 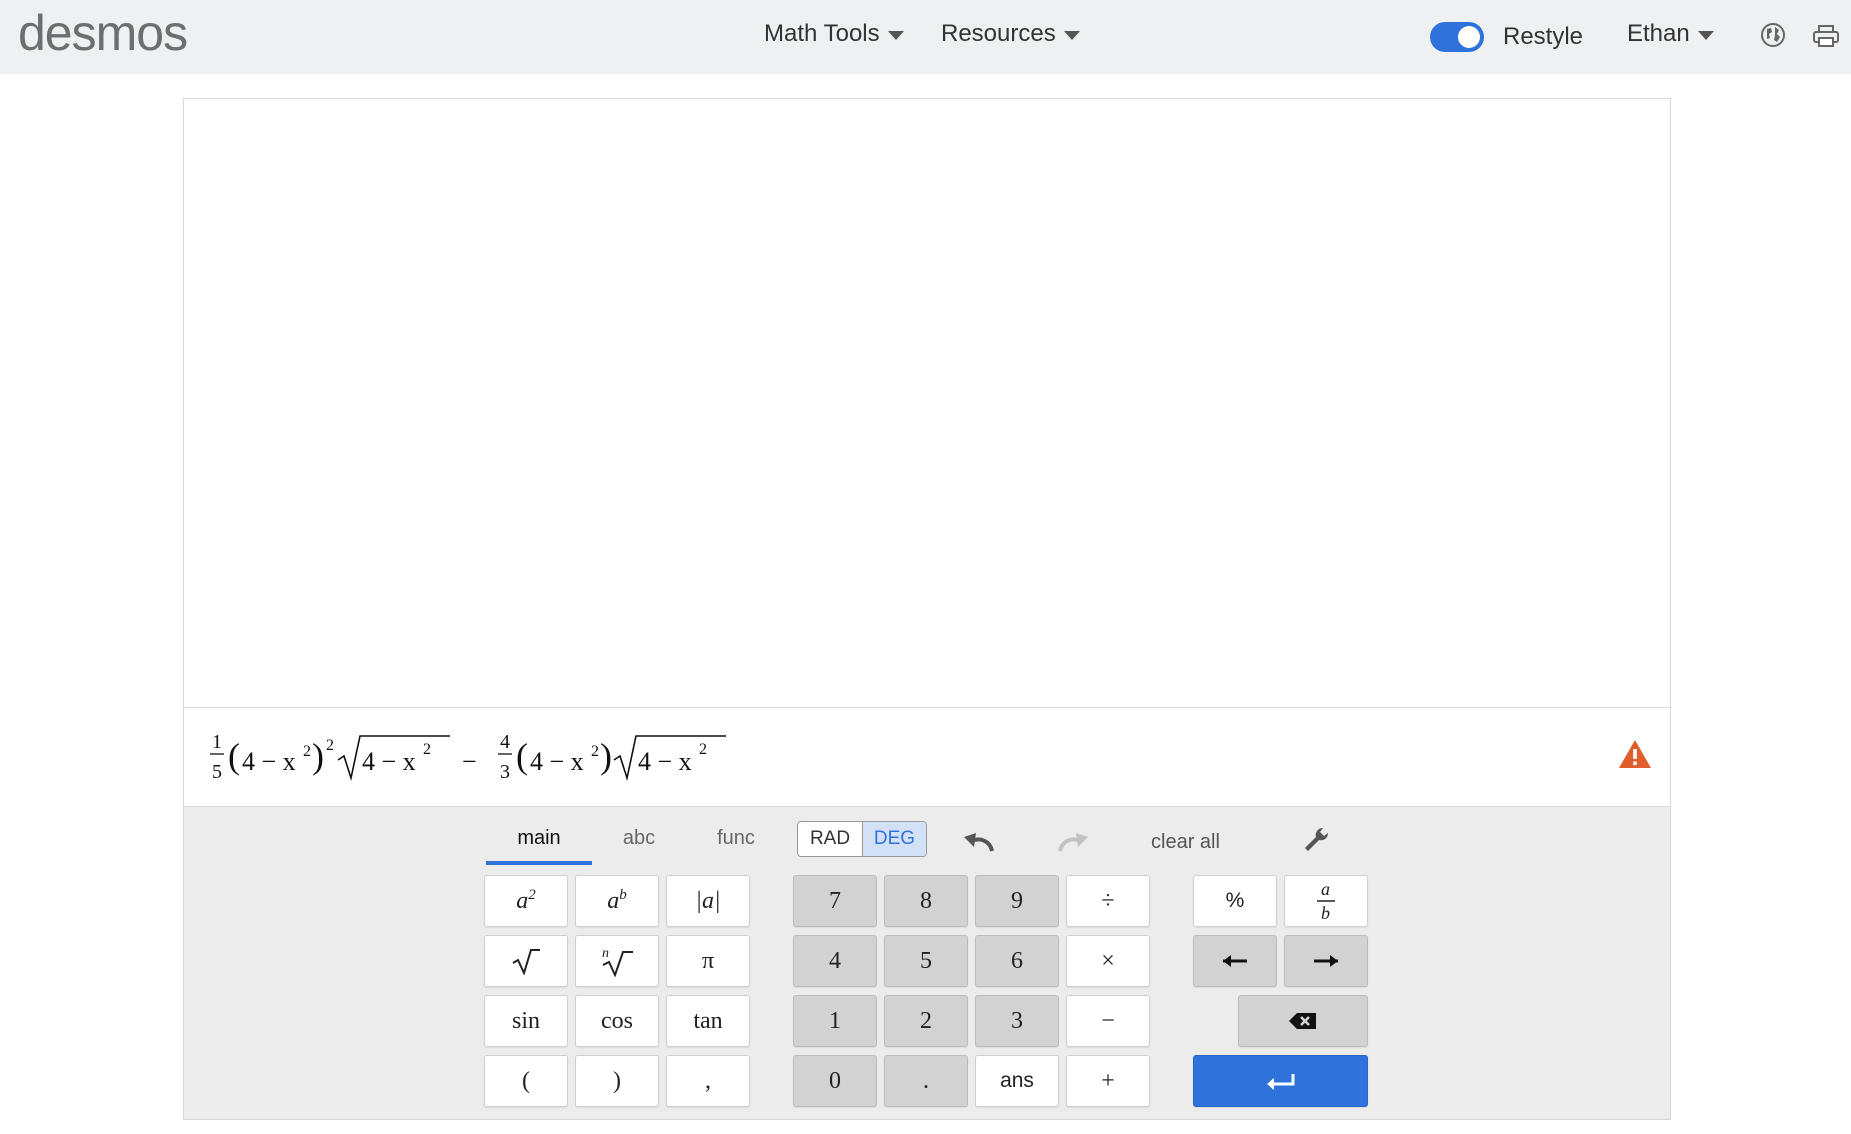 I want to click on digit-3-key: 3, so click(x=1017, y=1021).